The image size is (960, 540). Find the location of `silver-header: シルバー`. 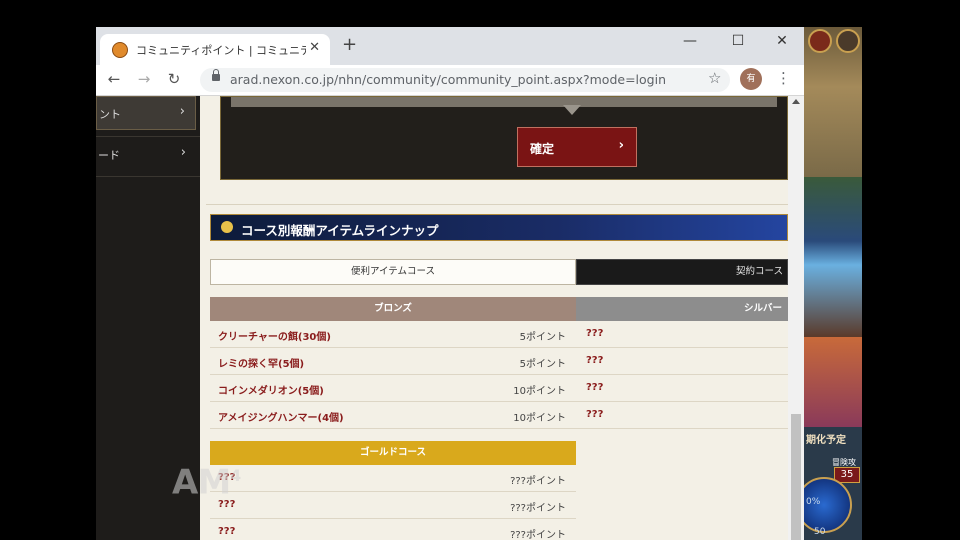

silver-header: シルバー is located at coordinates (682, 309).